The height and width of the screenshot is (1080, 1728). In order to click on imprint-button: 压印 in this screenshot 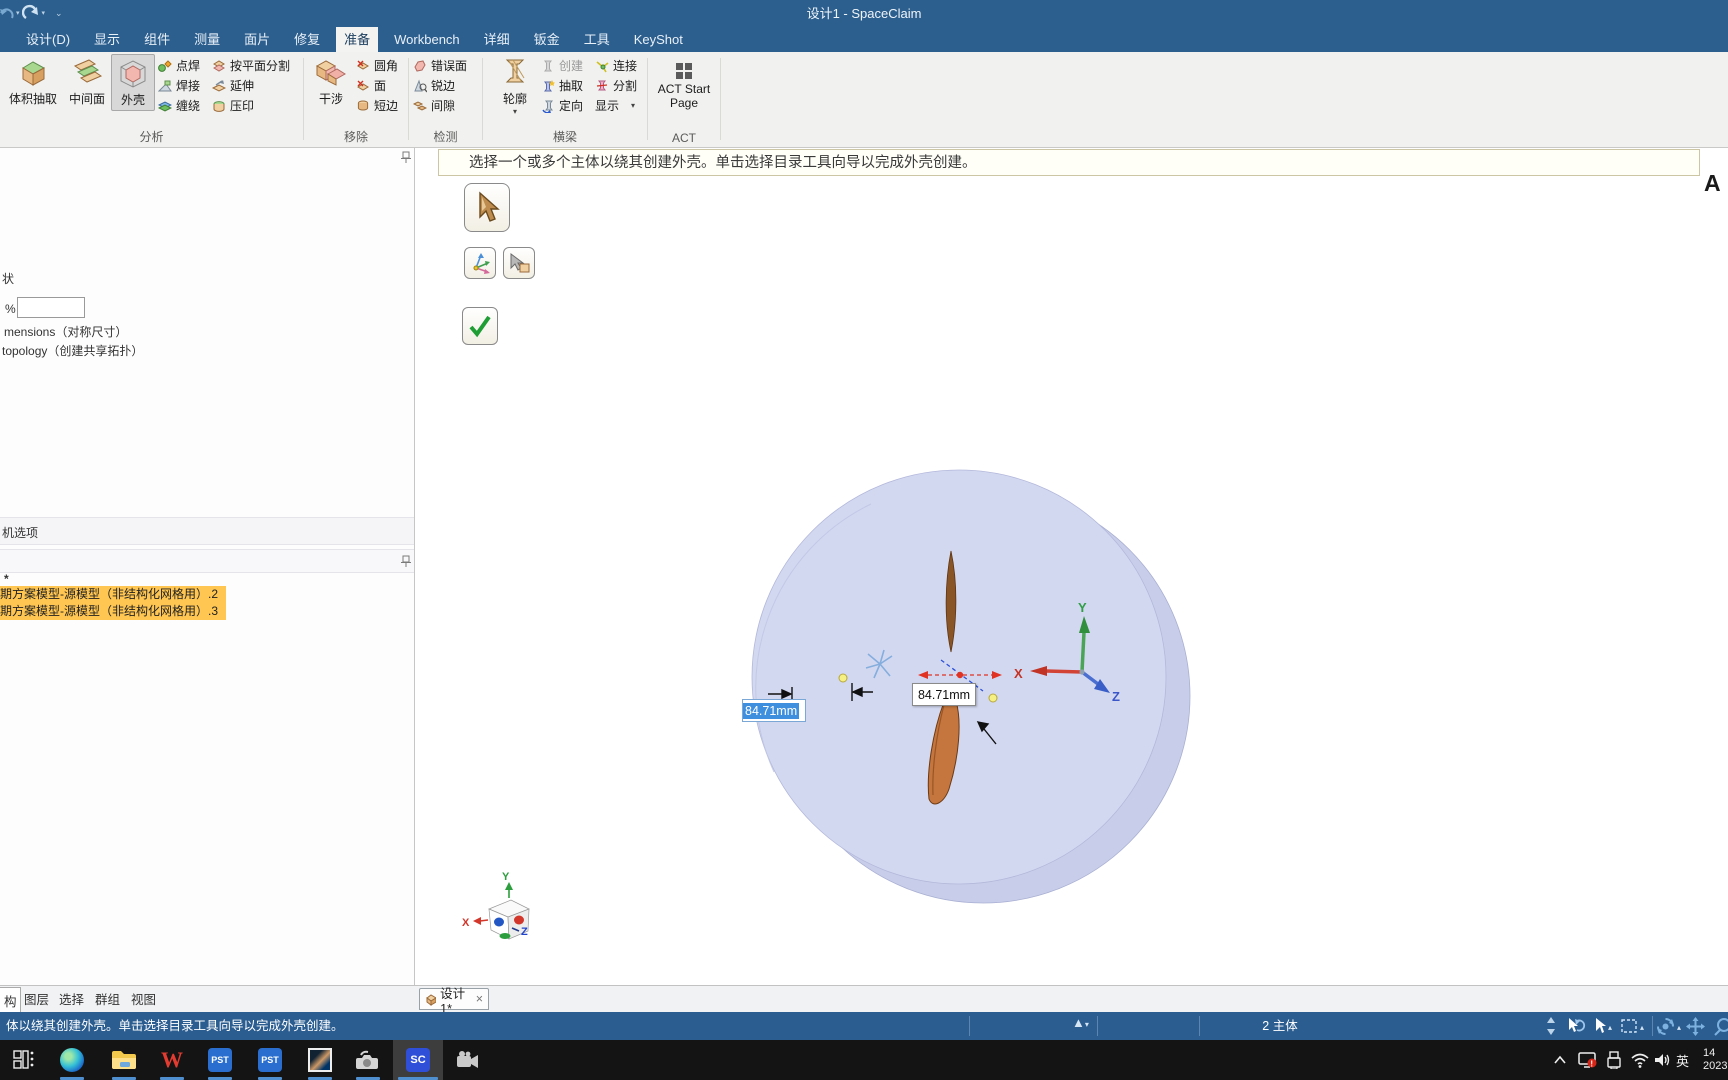, I will do `click(251, 105)`.